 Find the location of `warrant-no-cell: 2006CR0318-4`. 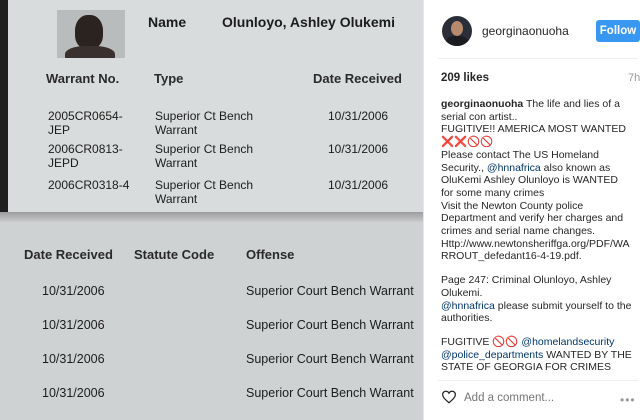

warrant-no-cell: 2006CR0318-4 is located at coordinates (89, 185).